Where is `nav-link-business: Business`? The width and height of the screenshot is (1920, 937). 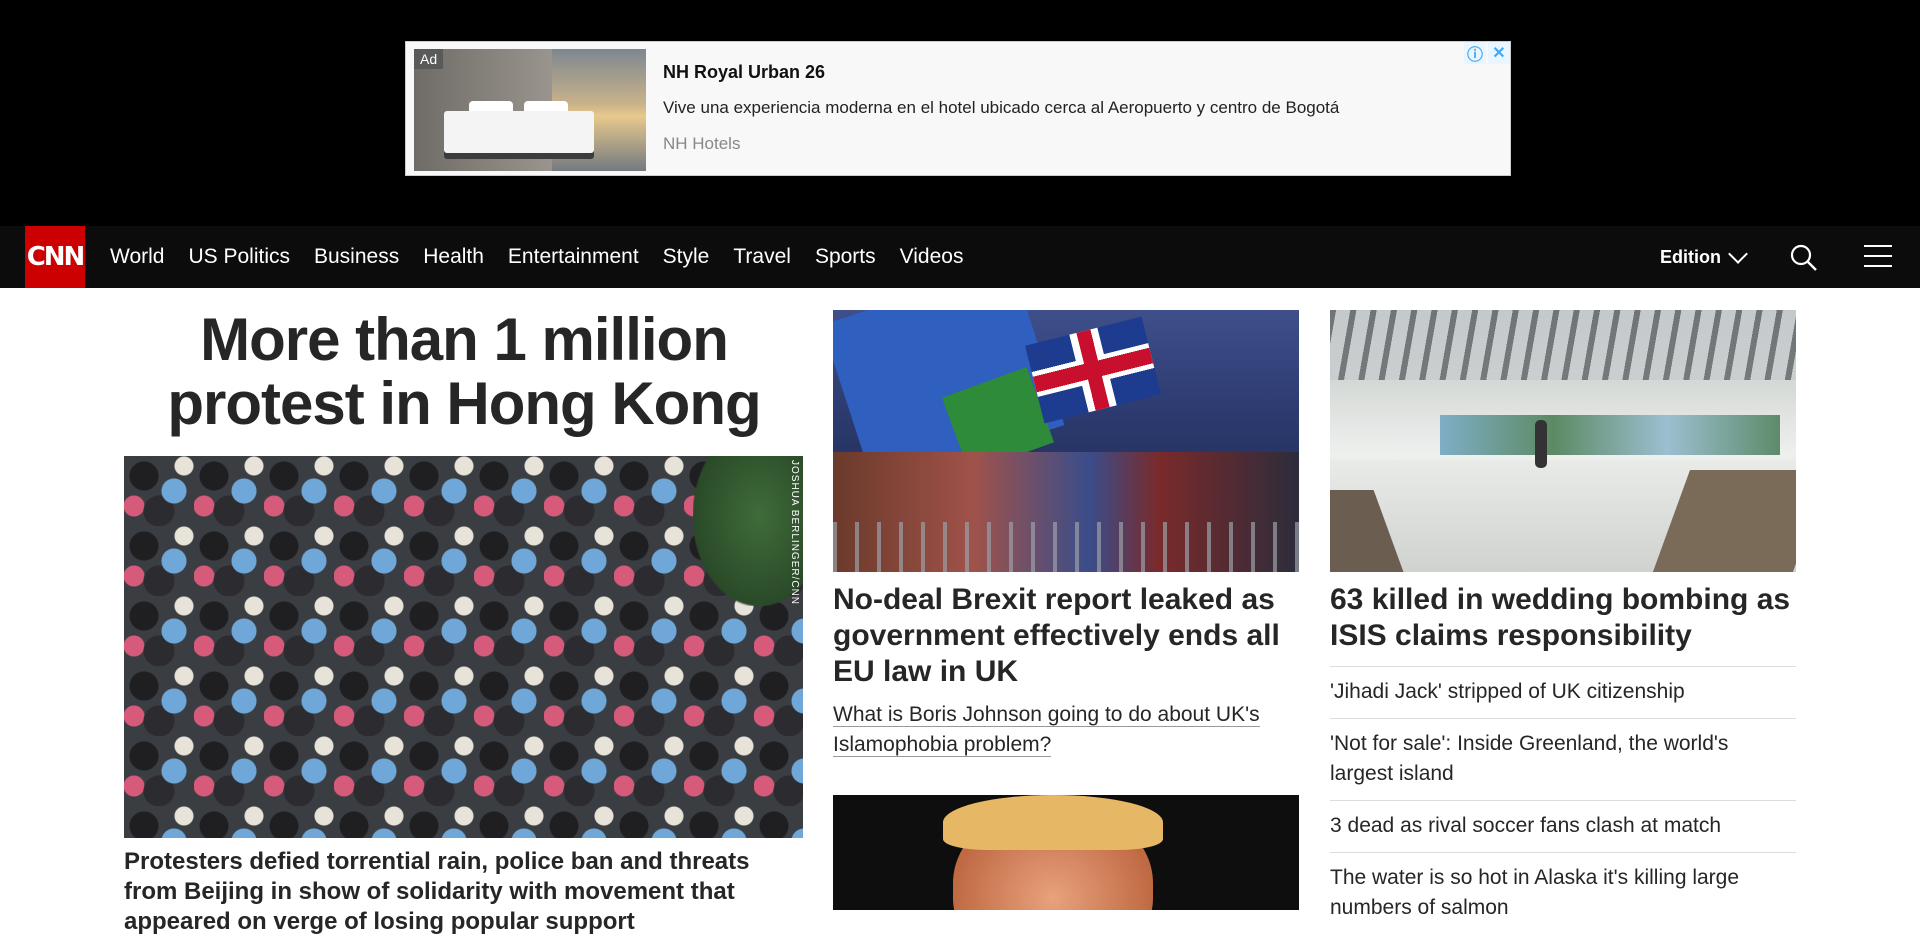 nav-link-business: Business is located at coordinates (356, 257).